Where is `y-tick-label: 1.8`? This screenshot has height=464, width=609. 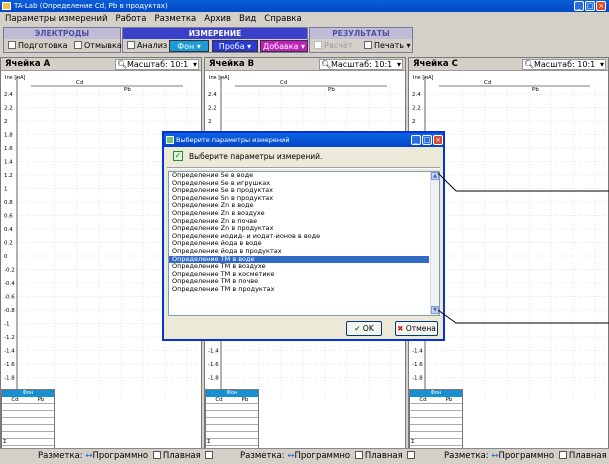 y-tick-label: 1.8 is located at coordinates (8, 136).